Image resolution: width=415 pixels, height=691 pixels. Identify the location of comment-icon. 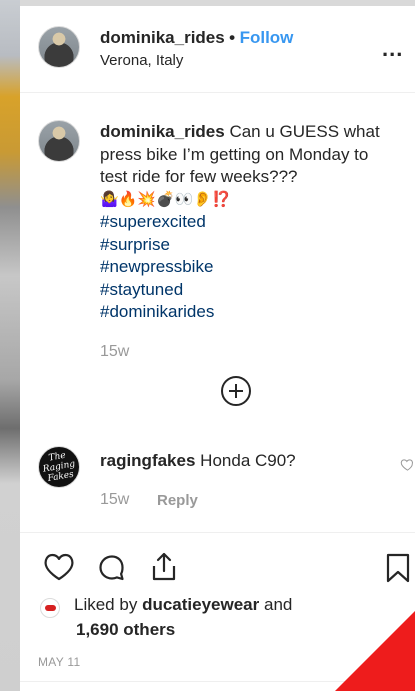
(112, 568).